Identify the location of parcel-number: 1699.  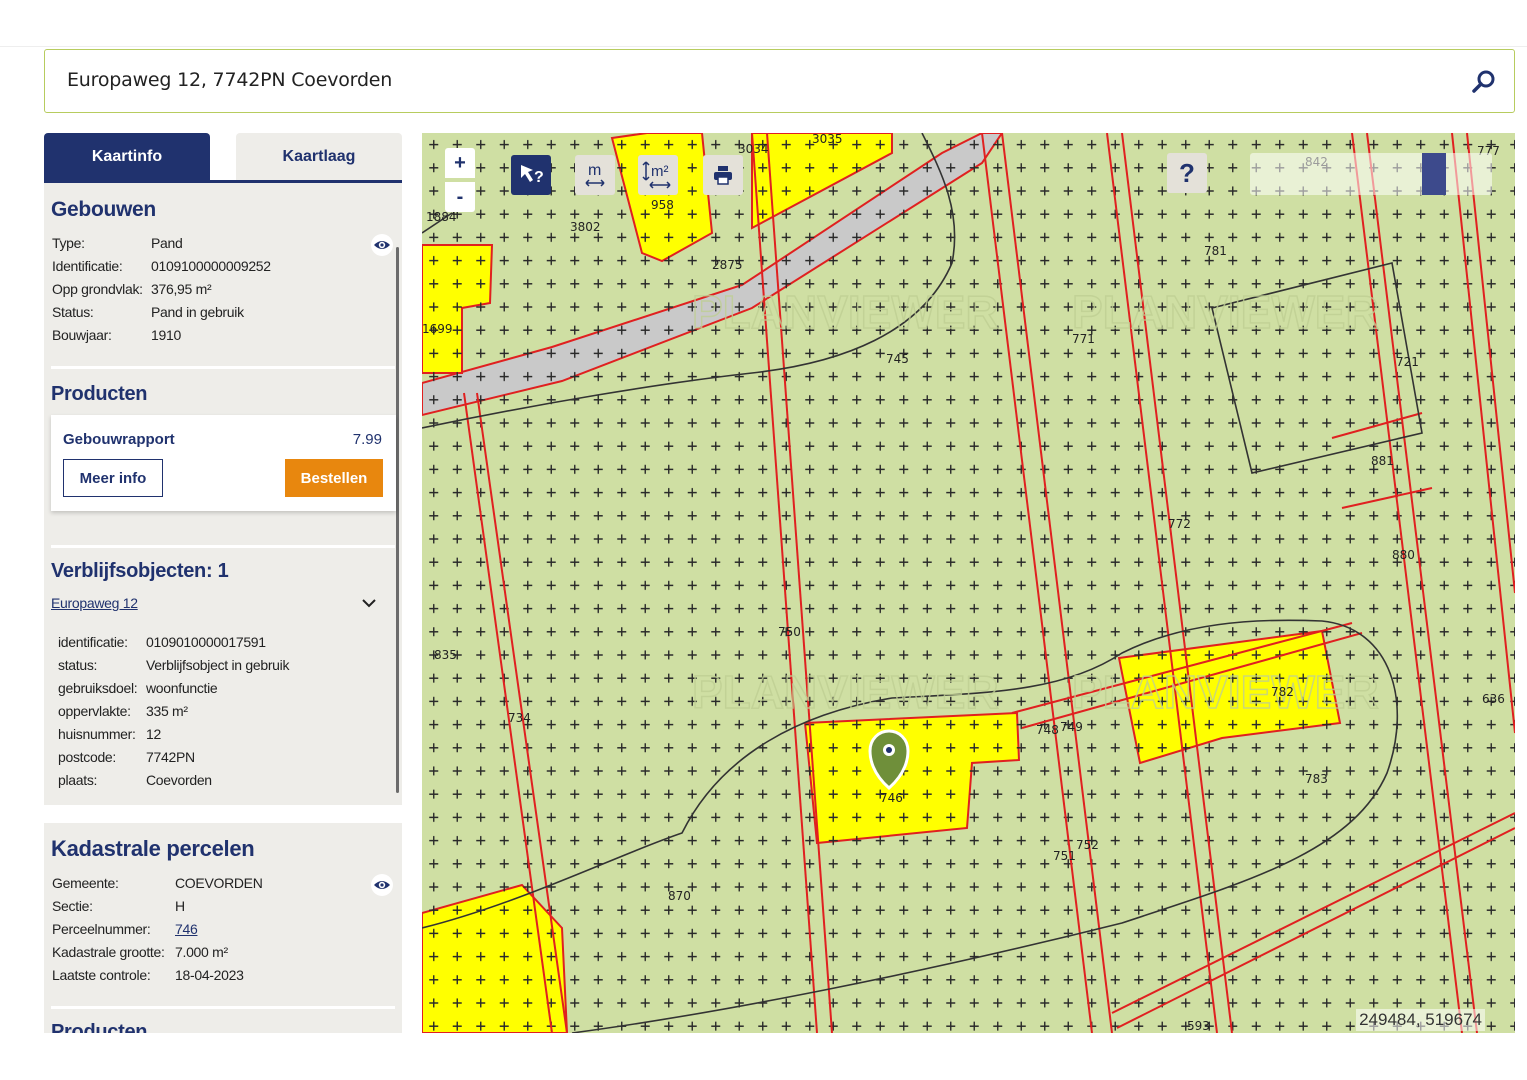
(437, 329).